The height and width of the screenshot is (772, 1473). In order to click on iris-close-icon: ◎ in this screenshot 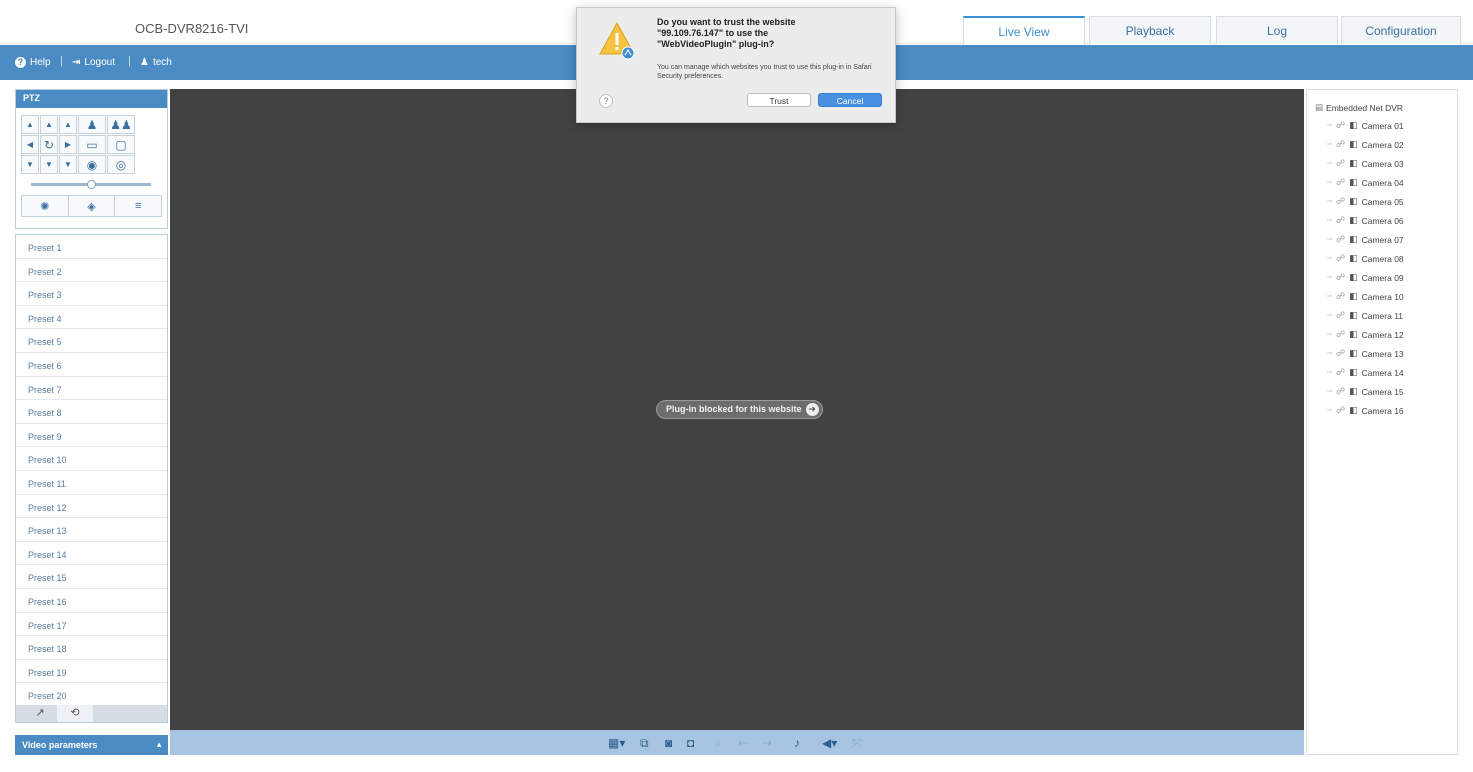, I will do `click(121, 164)`.